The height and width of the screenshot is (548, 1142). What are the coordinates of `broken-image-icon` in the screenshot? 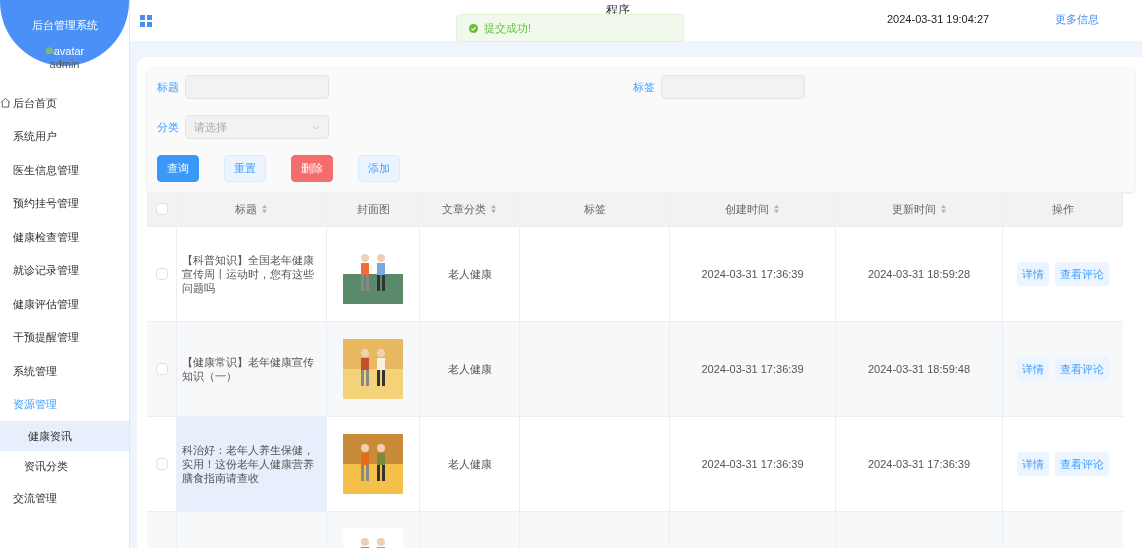 It's located at (49, 51).